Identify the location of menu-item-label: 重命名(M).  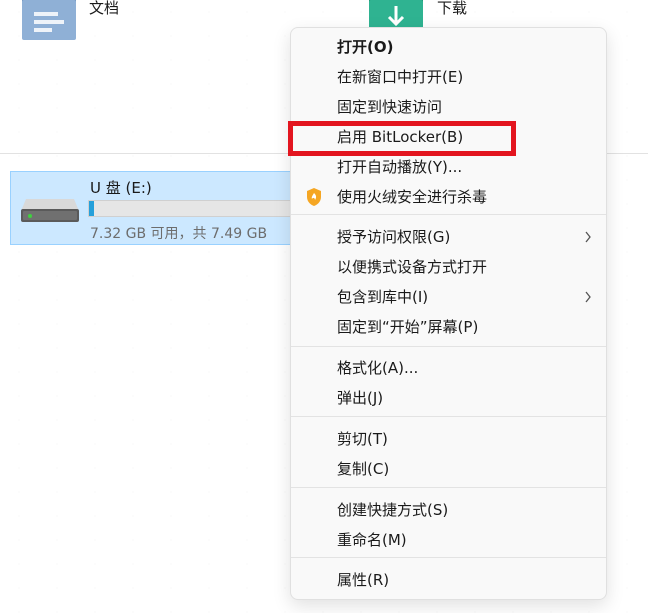
(372, 540).